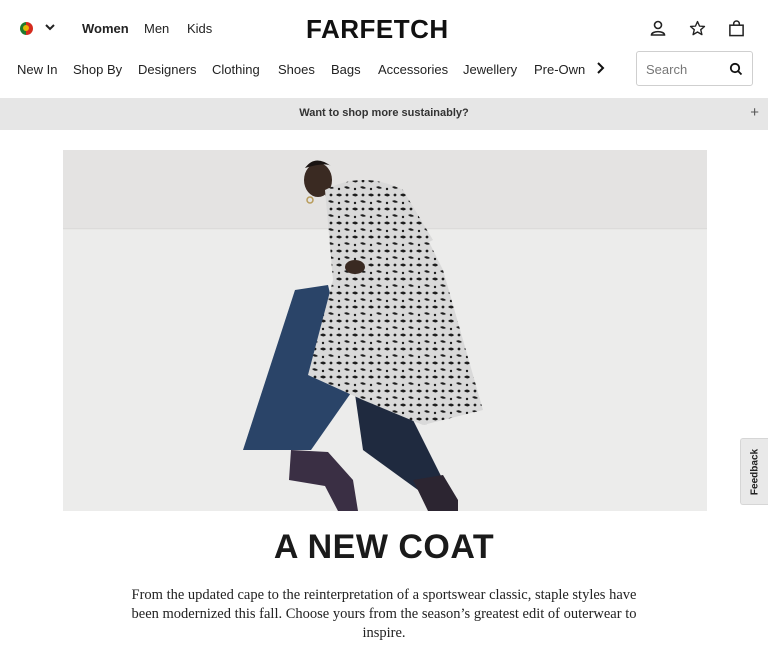 The height and width of the screenshot is (653, 768). I want to click on feedback-tab: Feedback, so click(754, 471).